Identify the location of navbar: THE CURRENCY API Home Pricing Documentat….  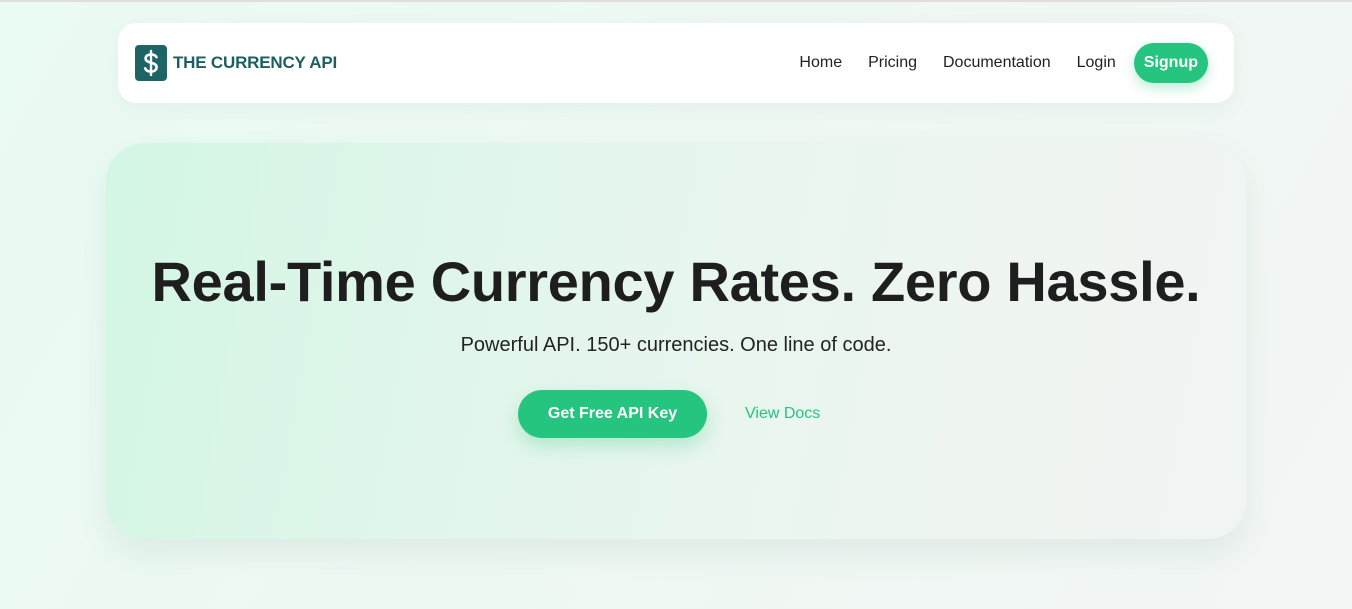
(676, 63).